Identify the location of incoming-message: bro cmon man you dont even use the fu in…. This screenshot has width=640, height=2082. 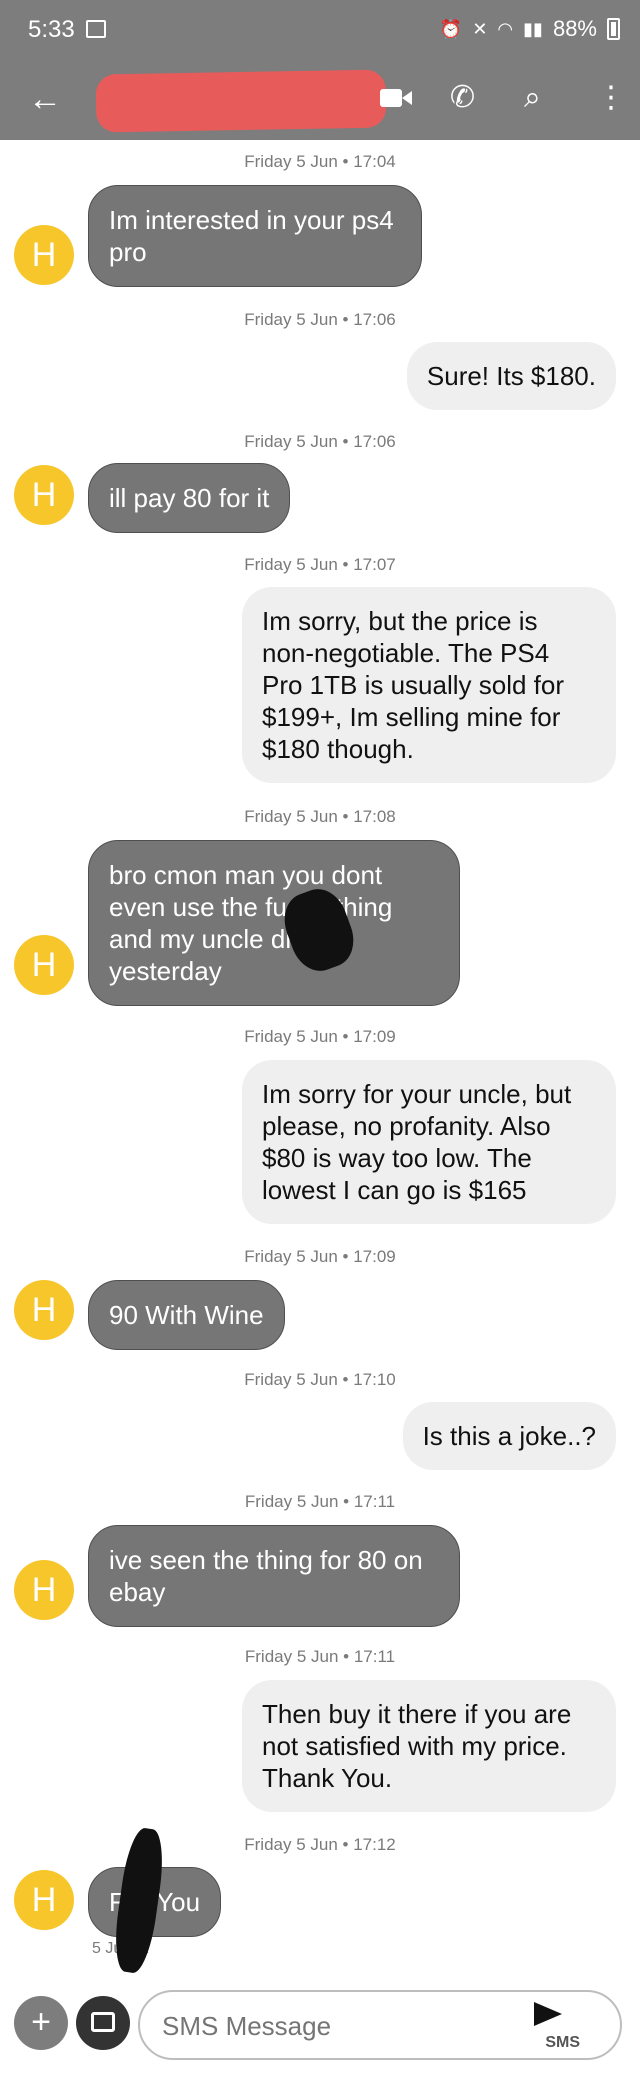
(274, 923).